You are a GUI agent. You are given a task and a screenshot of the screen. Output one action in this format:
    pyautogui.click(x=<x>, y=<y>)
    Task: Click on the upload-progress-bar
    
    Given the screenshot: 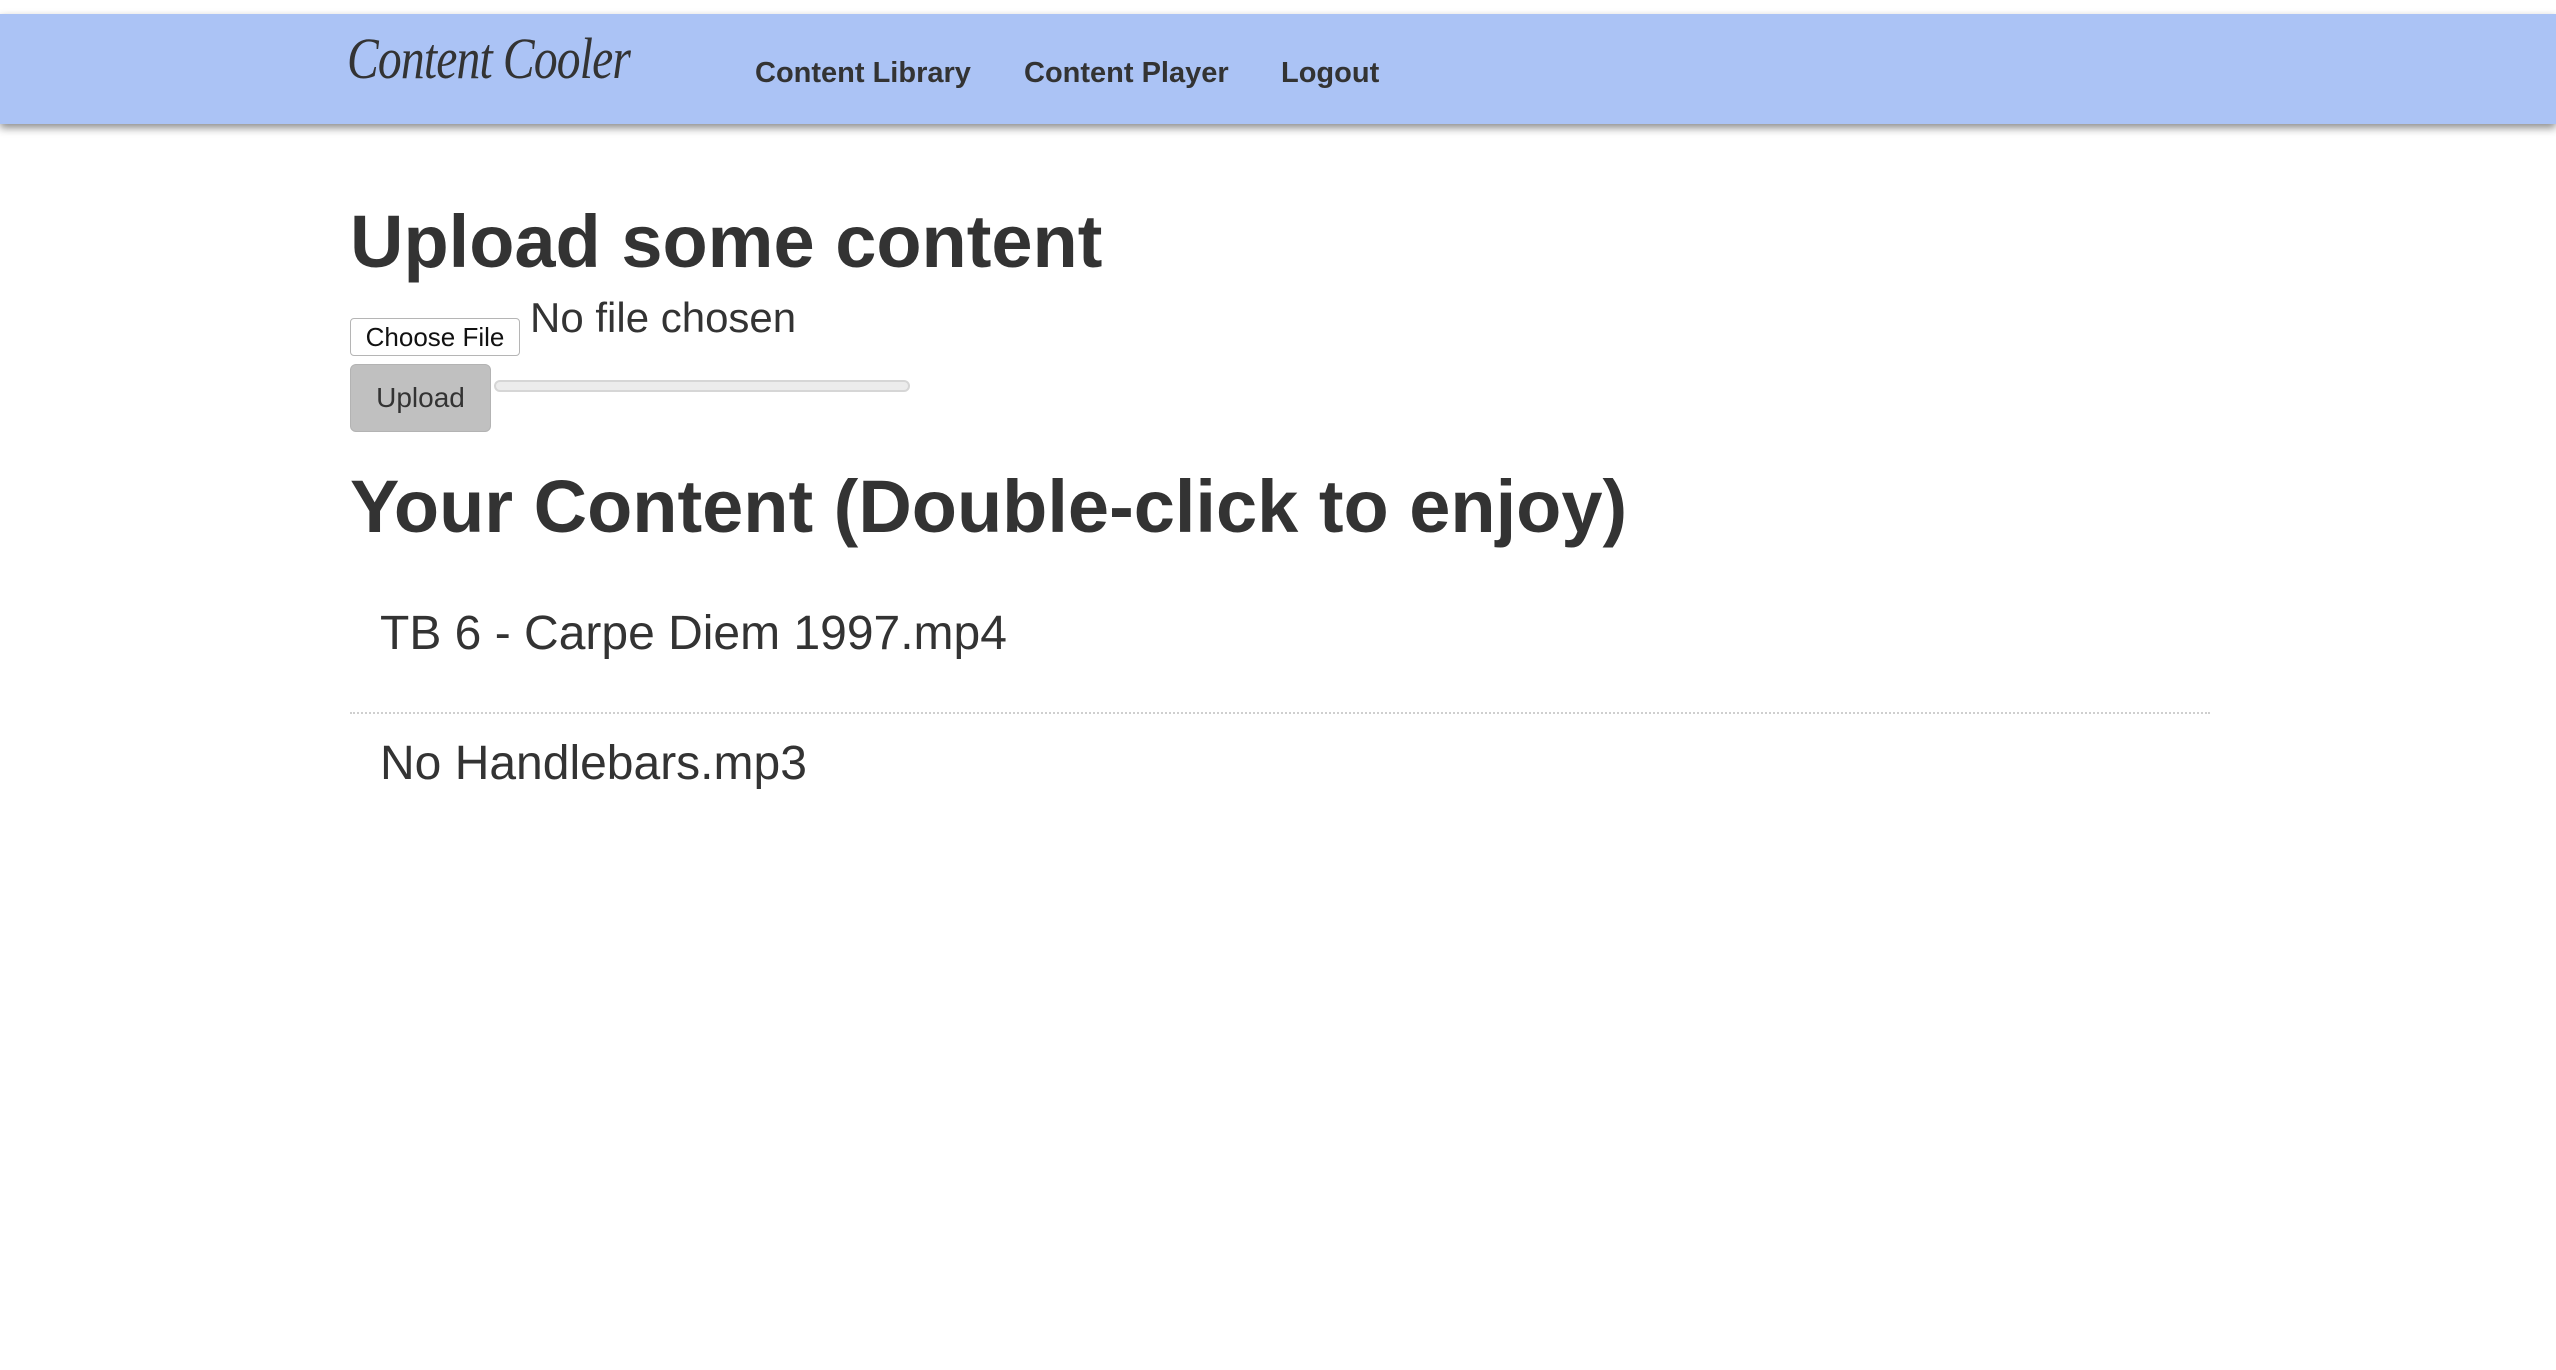 What is the action you would take?
    pyautogui.click(x=702, y=386)
    